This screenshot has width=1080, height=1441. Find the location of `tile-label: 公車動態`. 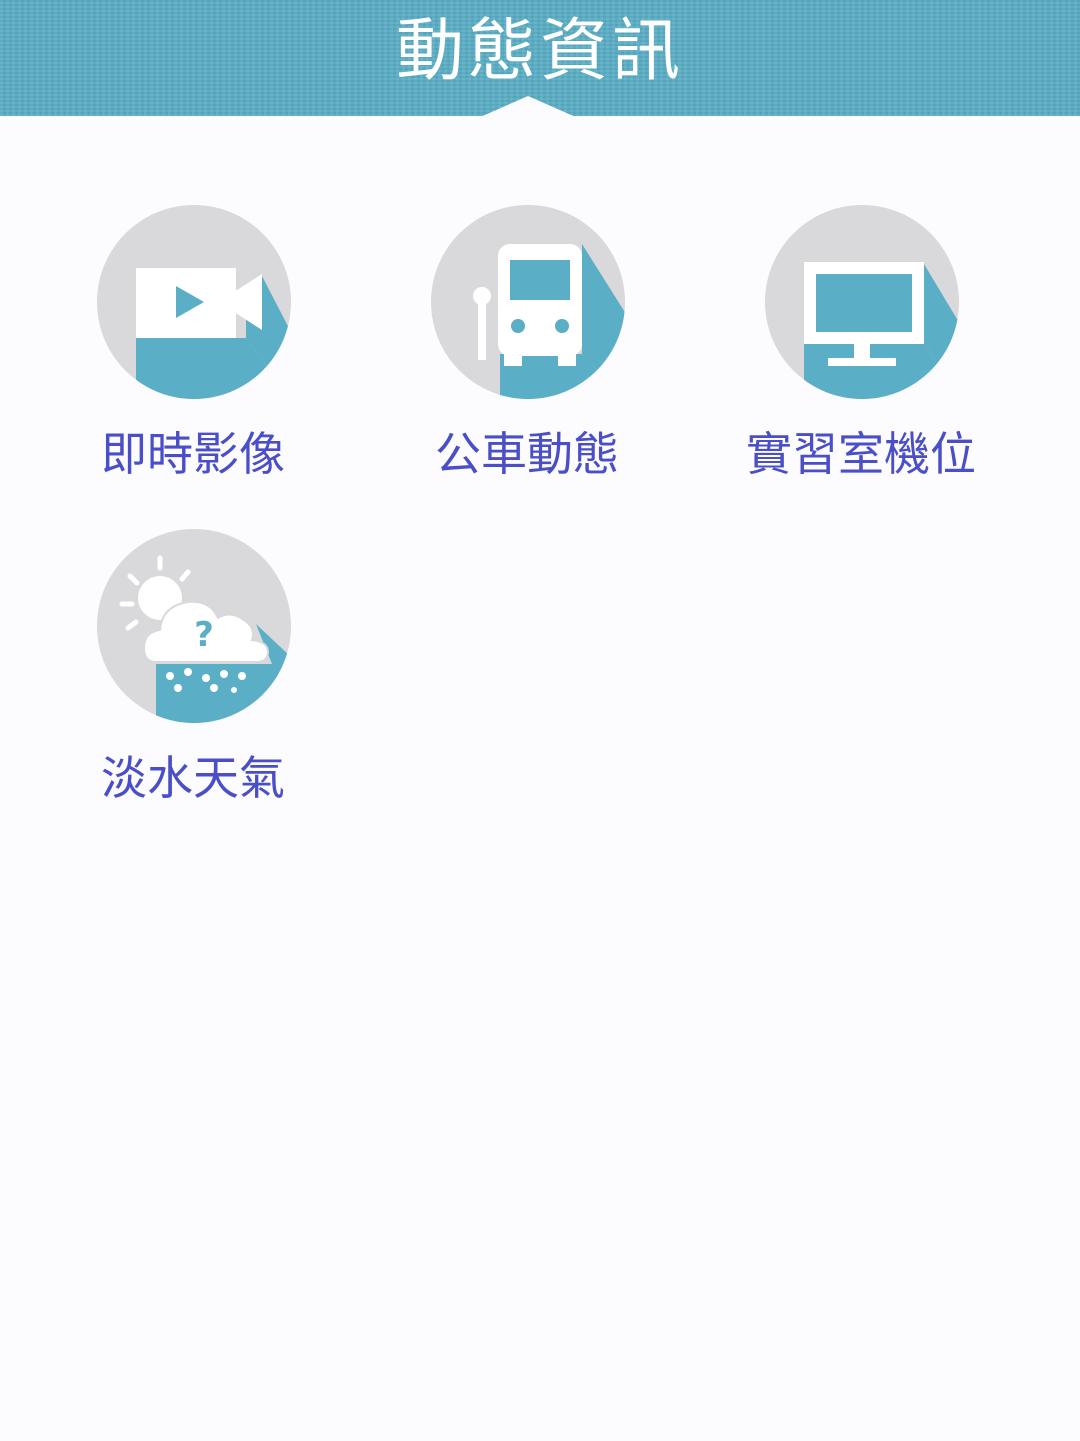

tile-label: 公車動態 is located at coordinates (527, 454).